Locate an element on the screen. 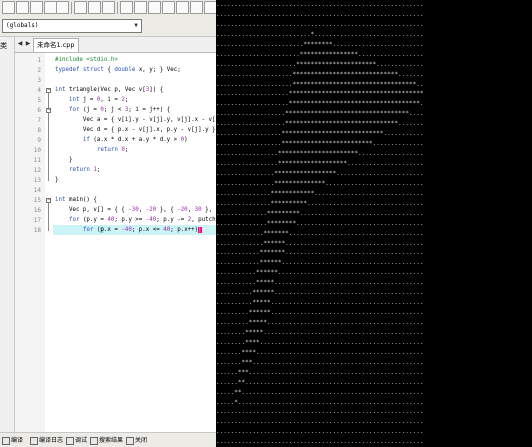  line-number: 16 is located at coordinates (37, 210).